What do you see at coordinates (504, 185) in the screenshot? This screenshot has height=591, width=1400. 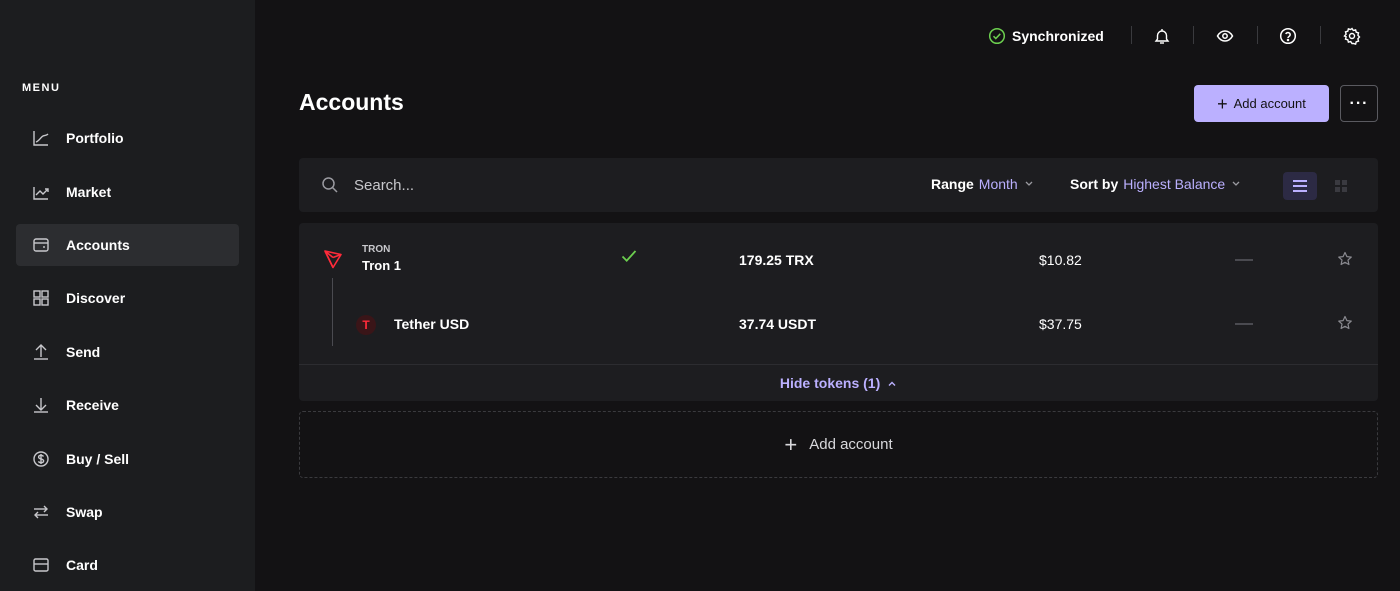 I see `search-input` at bounding box center [504, 185].